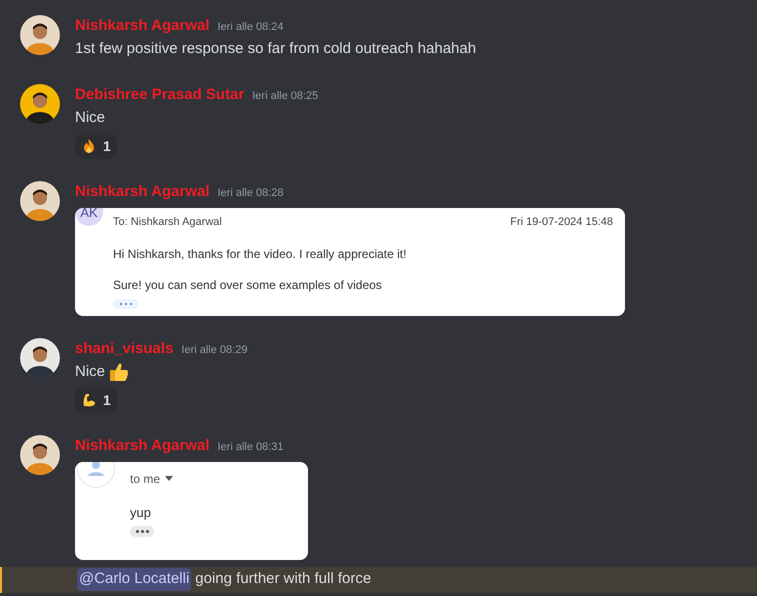 This screenshot has height=596, width=757. I want to click on email-line: yup, so click(141, 513).